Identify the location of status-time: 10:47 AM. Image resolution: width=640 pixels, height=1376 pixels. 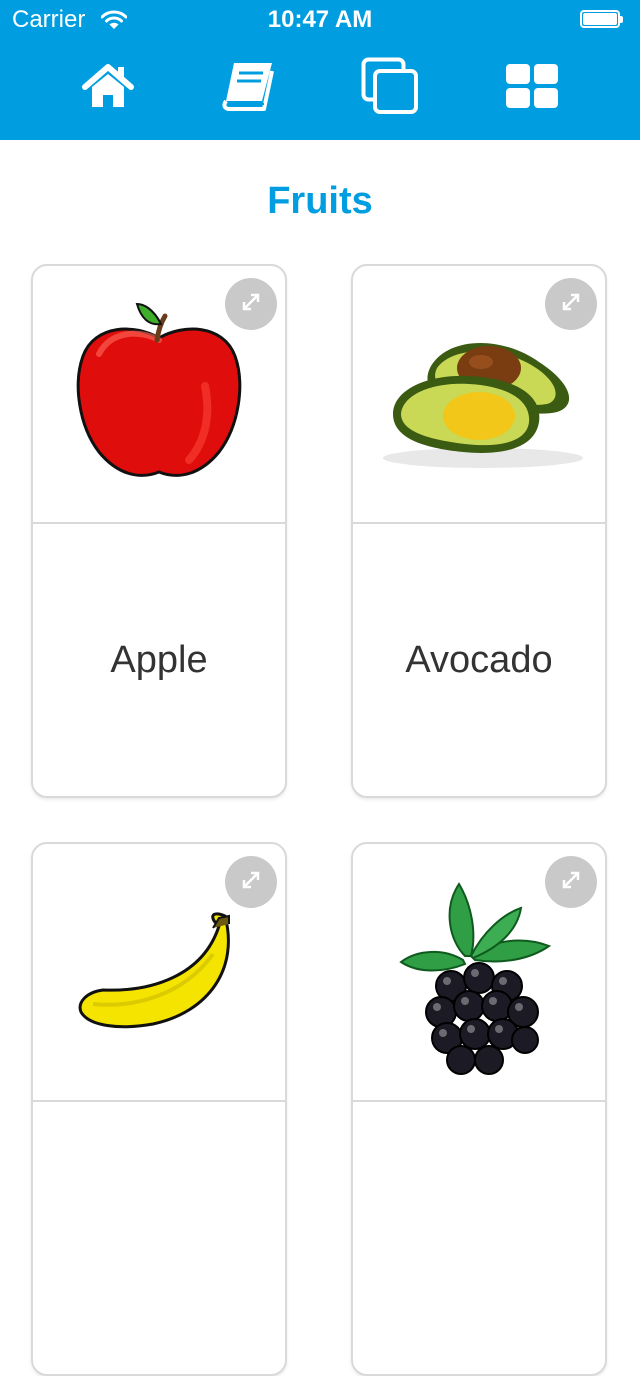
(320, 19).